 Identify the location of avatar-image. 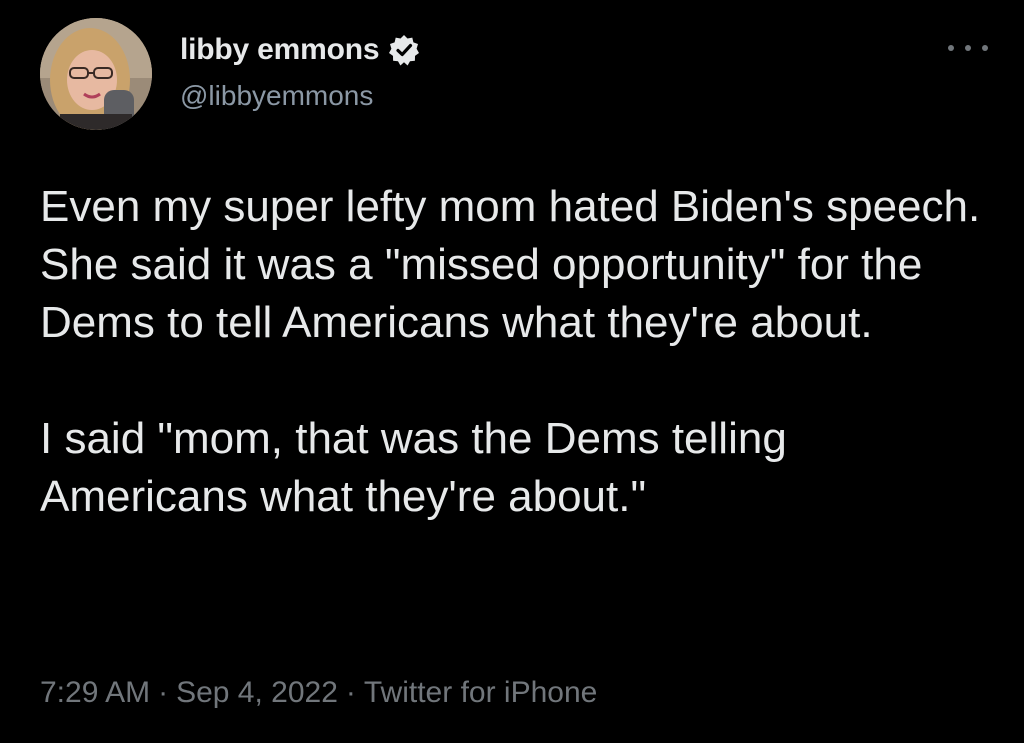
(96, 74).